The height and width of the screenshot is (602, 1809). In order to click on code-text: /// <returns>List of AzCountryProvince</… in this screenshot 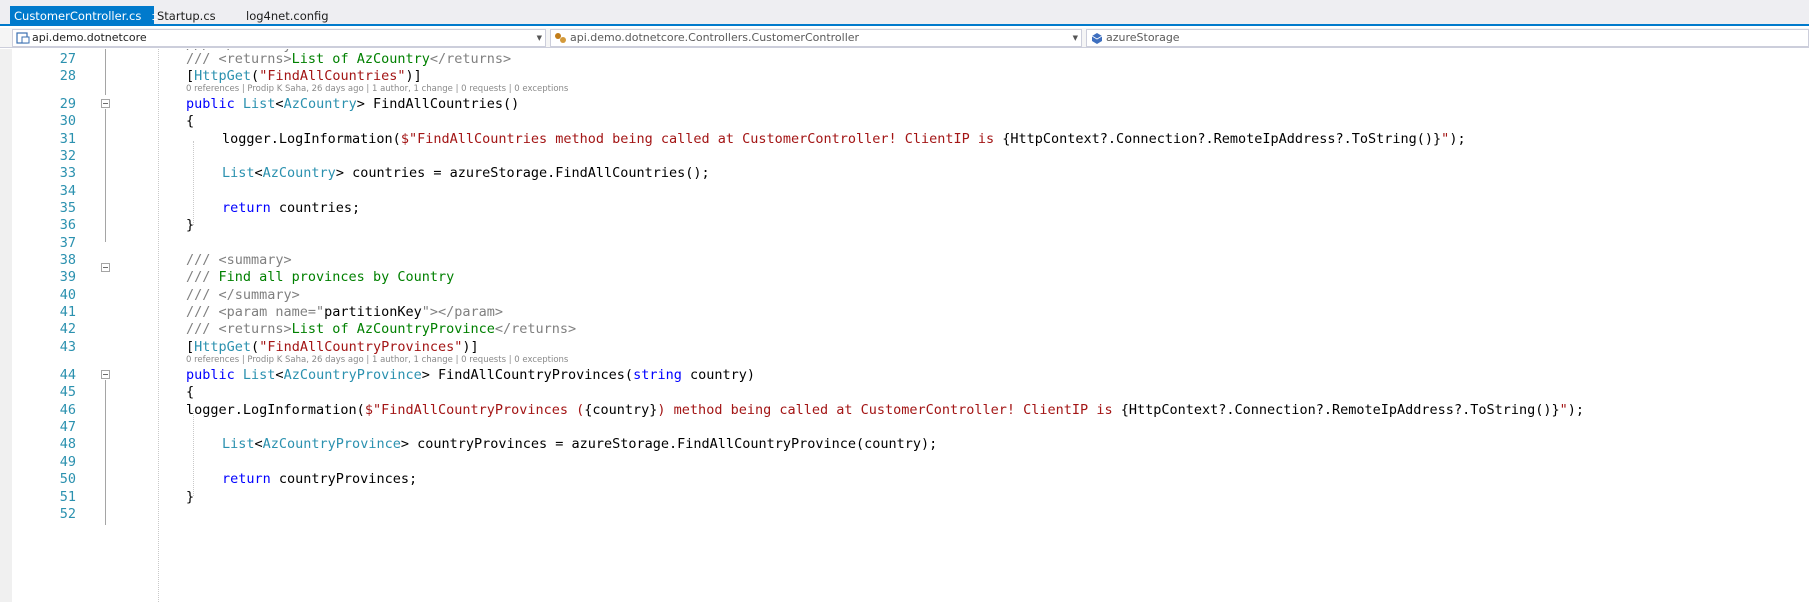, I will do `click(381, 329)`.